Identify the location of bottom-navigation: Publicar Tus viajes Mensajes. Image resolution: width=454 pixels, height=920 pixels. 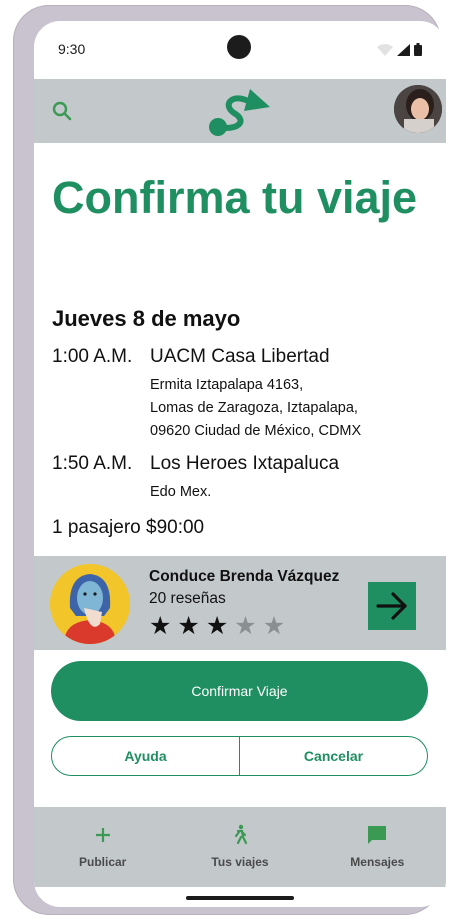
(240, 847).